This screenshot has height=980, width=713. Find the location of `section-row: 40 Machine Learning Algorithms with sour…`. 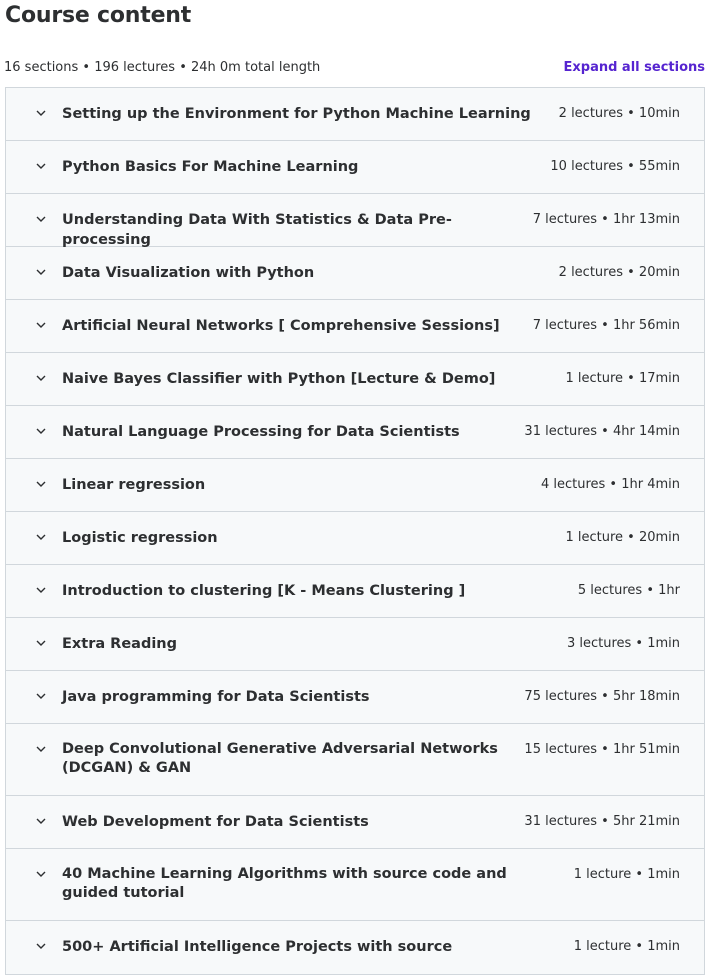

section-row: 40 Machine Learning Algorithms with sour… is located at coordinates (355, 885).